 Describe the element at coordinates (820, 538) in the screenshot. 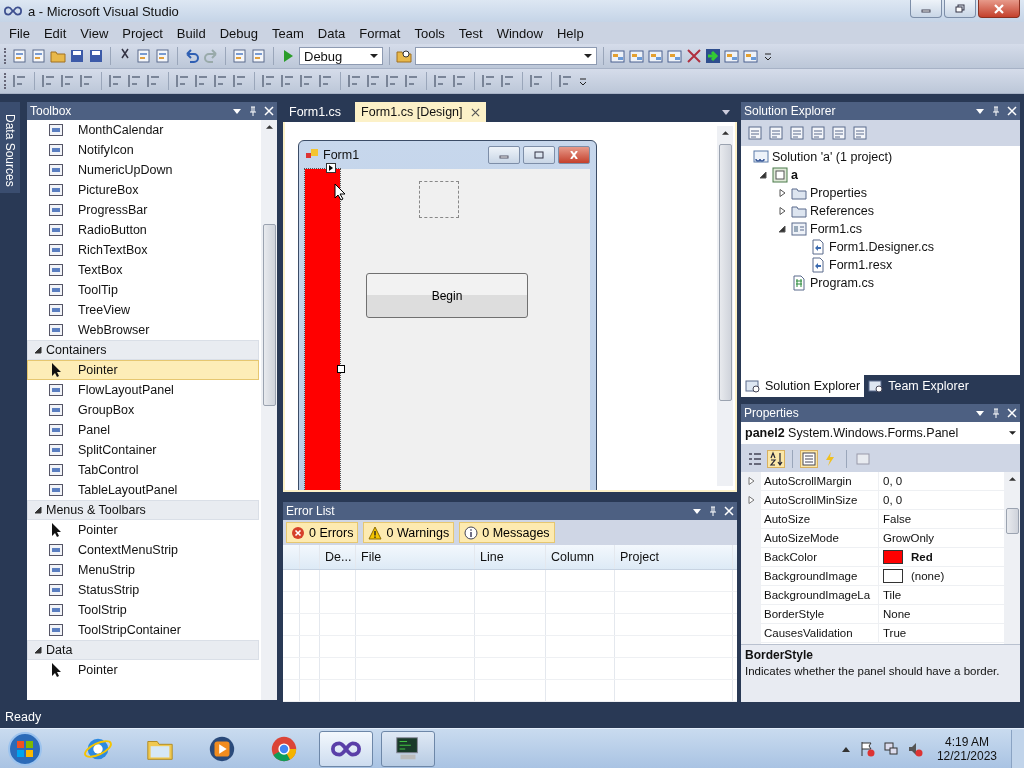

I see `property-name: AutoSizeMode` at that location.